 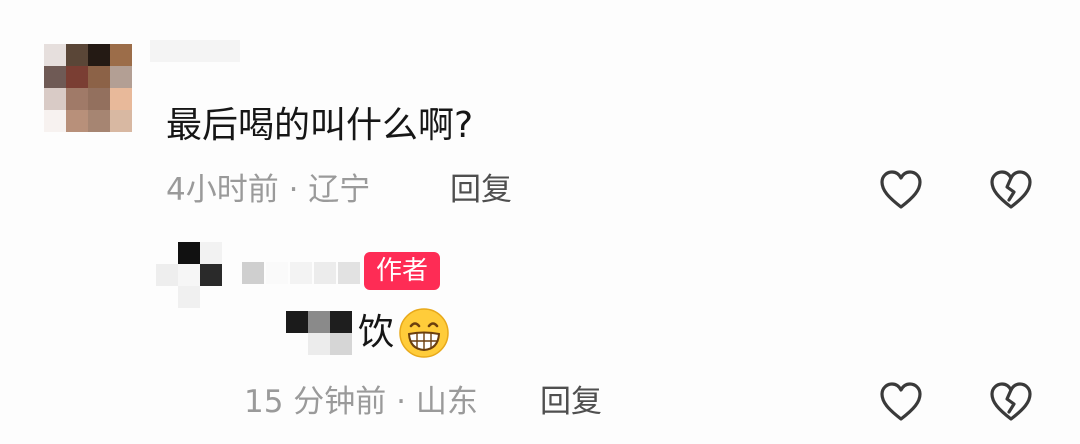 What do you see at coordinates (424, 333) in the screenshot?
I see `grinning-face-emoji-icon` at bounding box center [424, 333].